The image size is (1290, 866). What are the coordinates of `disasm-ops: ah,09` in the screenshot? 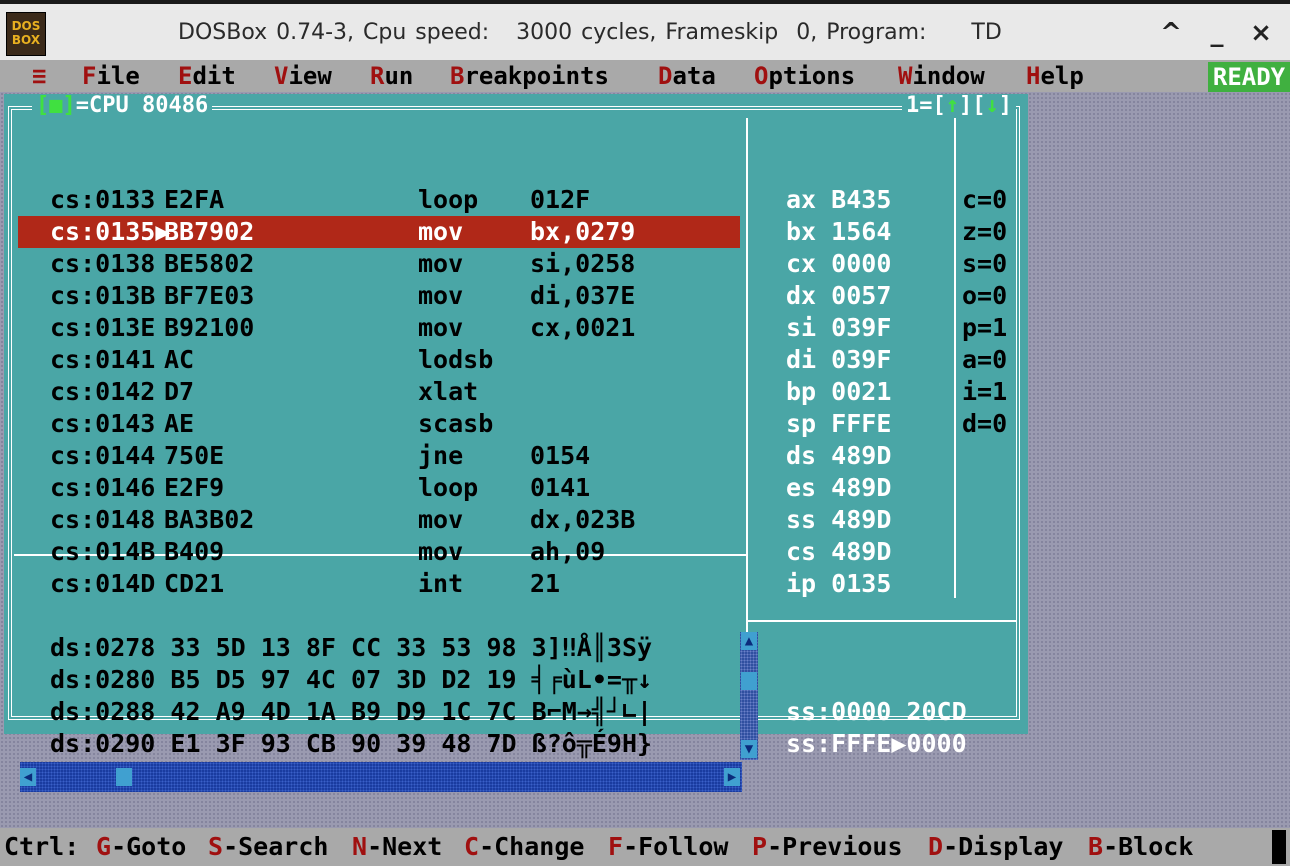 It's located at (568, 551).